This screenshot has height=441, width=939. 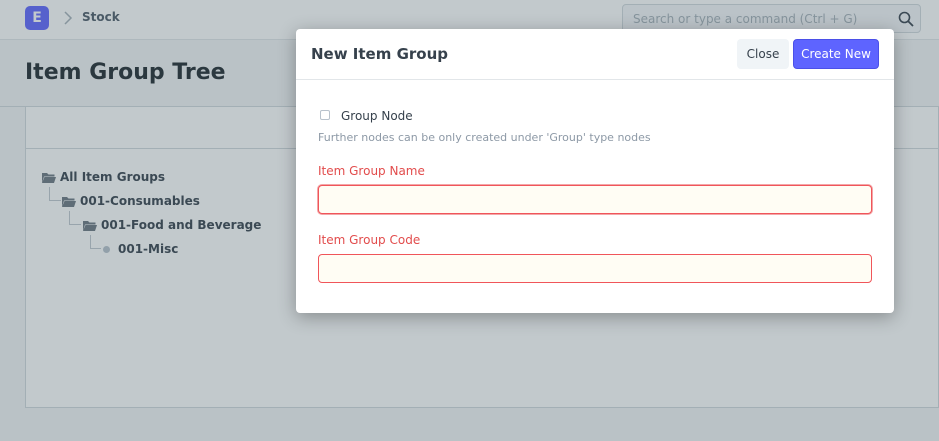 I want to click on item-group-name-input, so click(x=595, y=199).